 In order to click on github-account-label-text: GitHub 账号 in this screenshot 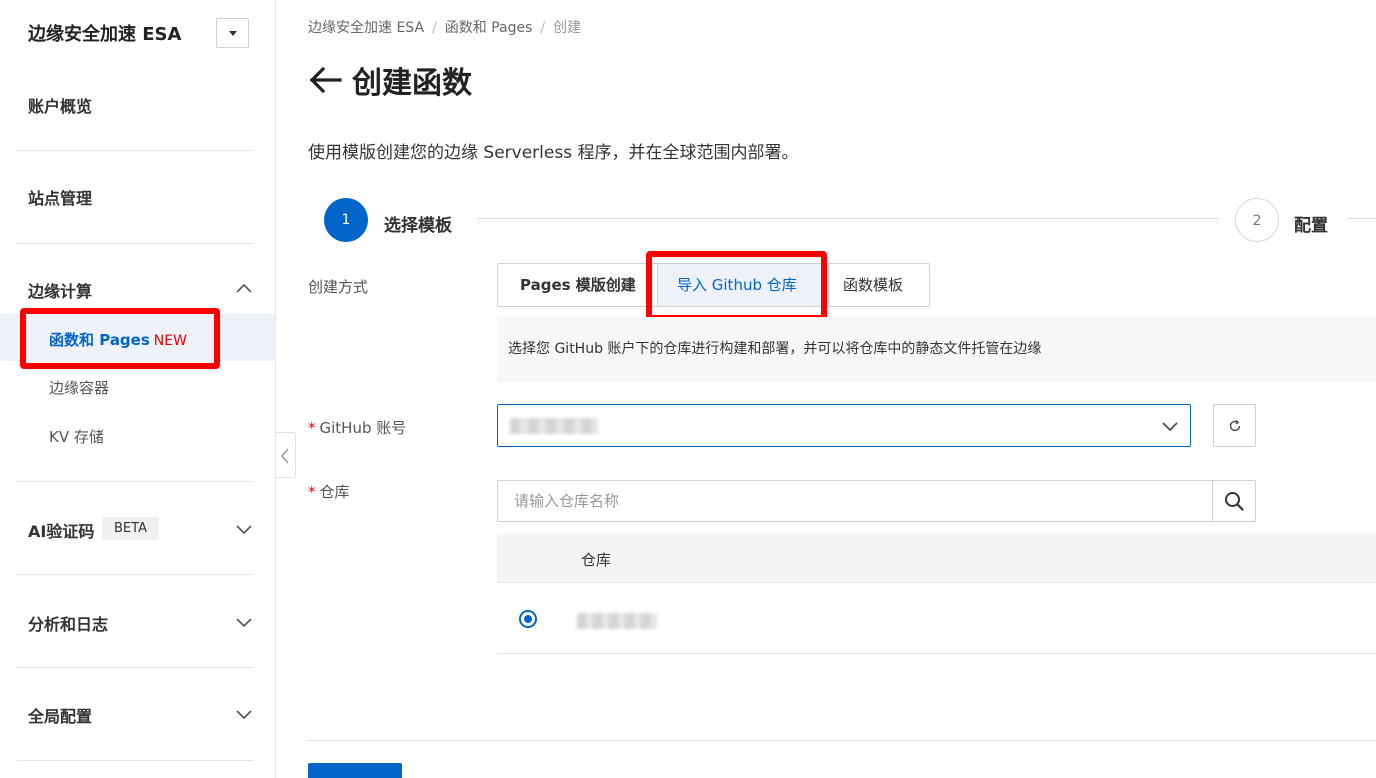, I will do `click(363, 428)`.